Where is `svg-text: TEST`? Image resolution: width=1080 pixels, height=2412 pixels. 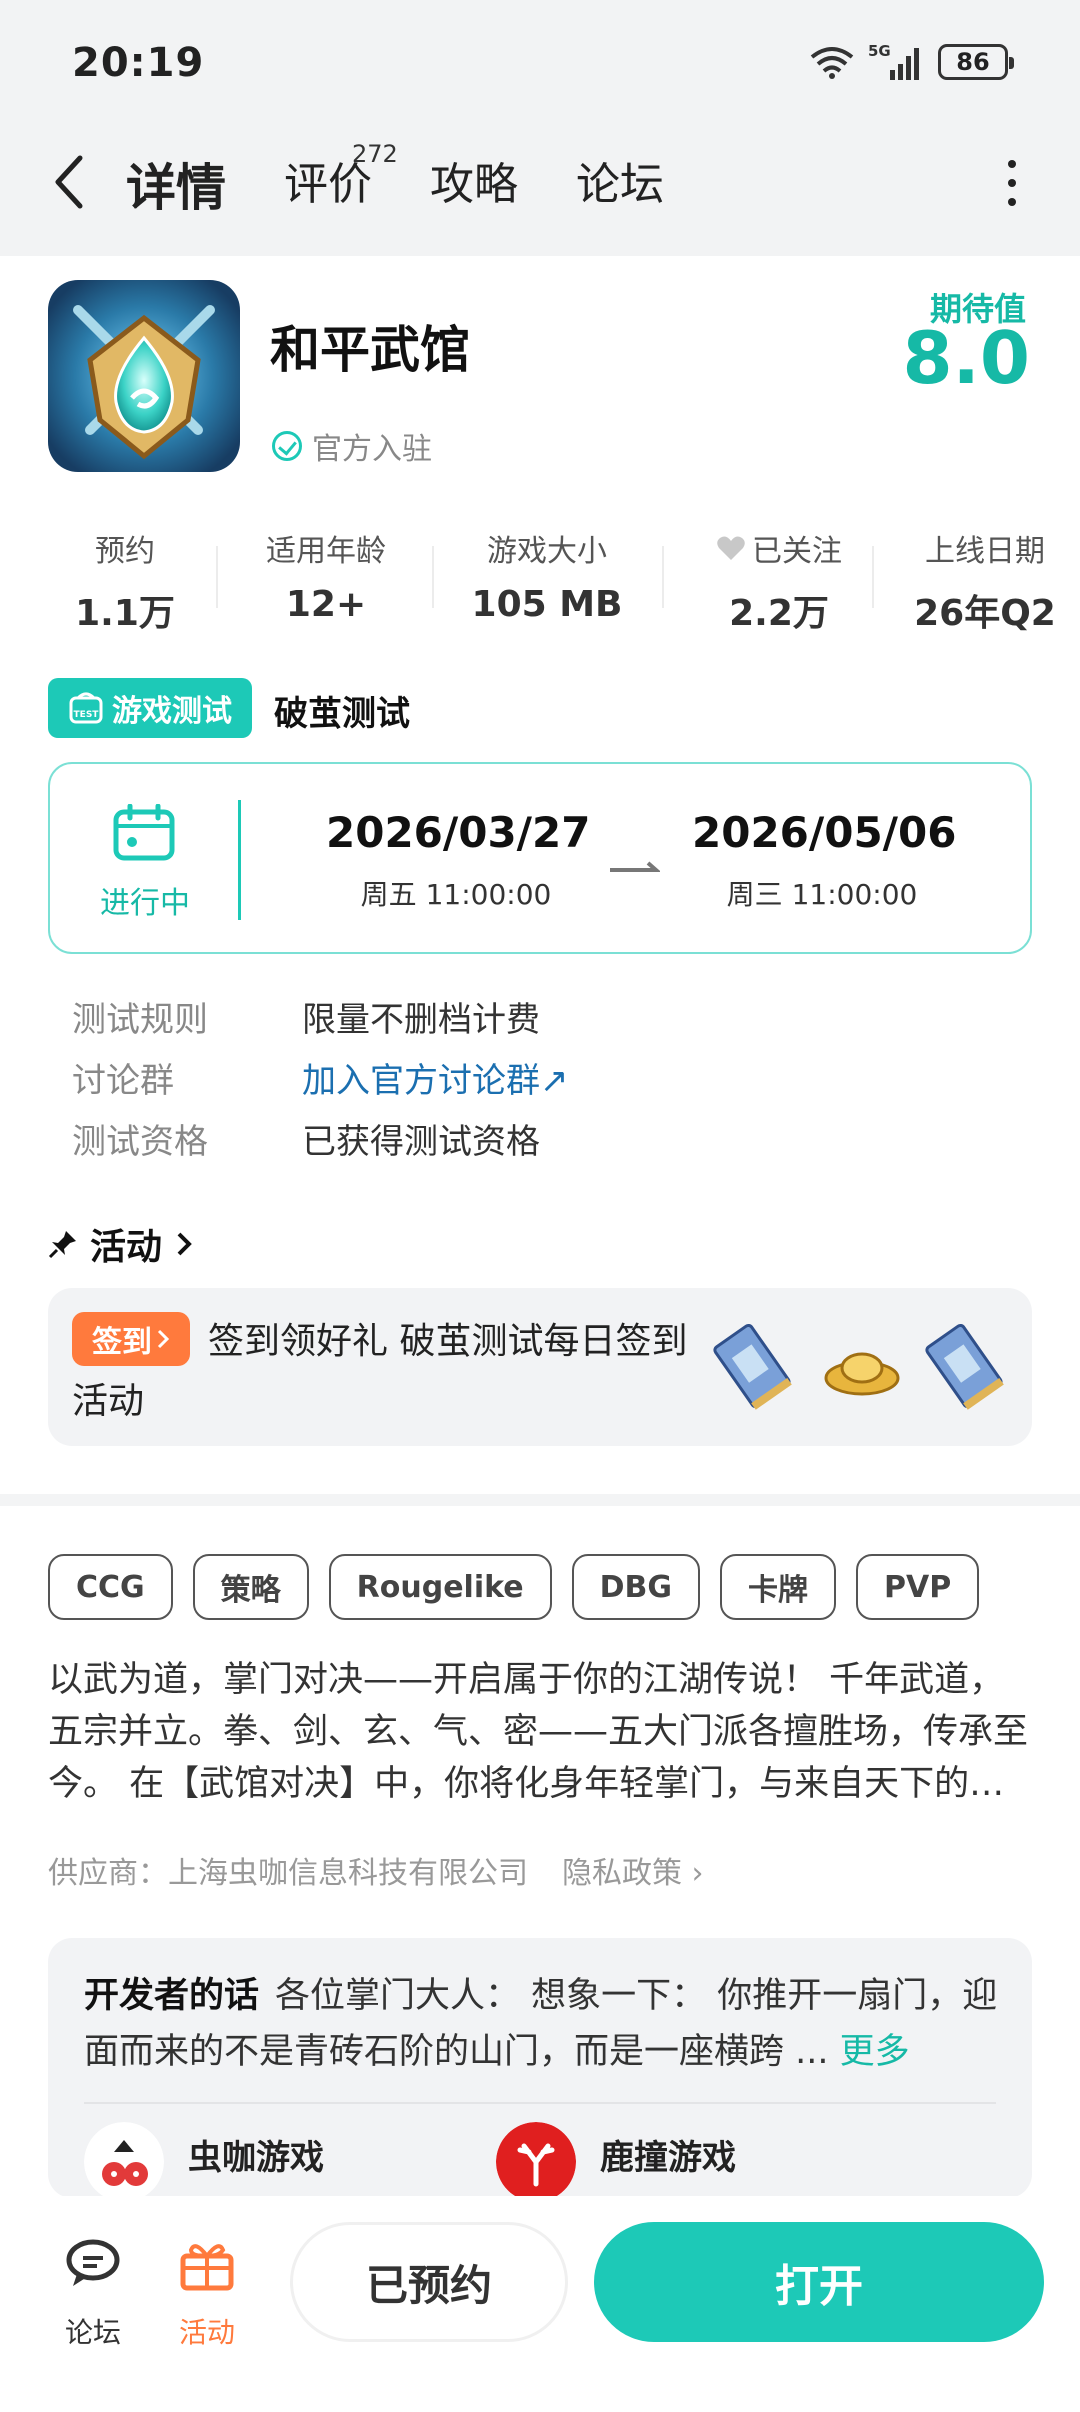 svg-text: TEST is located at coordinates (87, 715).